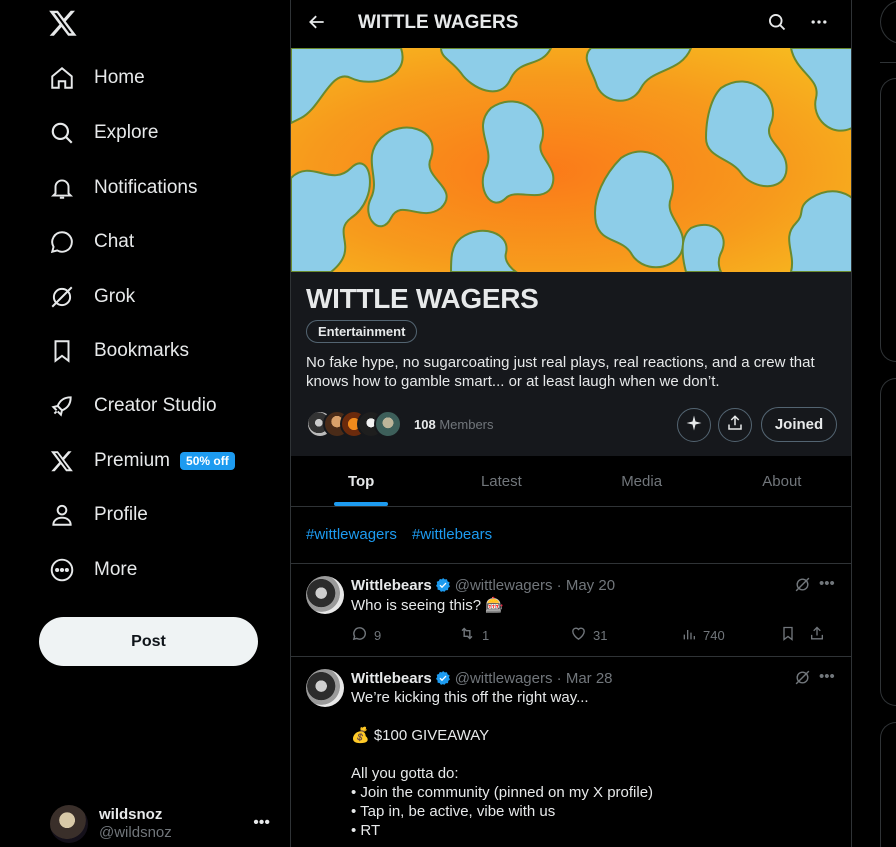 This screenshot has height=847, width=896. What do you see at coordinates (452, 534) in the screenshot?
I see `hashtag-link: #wittlebears` at bounding box center [452, 534].